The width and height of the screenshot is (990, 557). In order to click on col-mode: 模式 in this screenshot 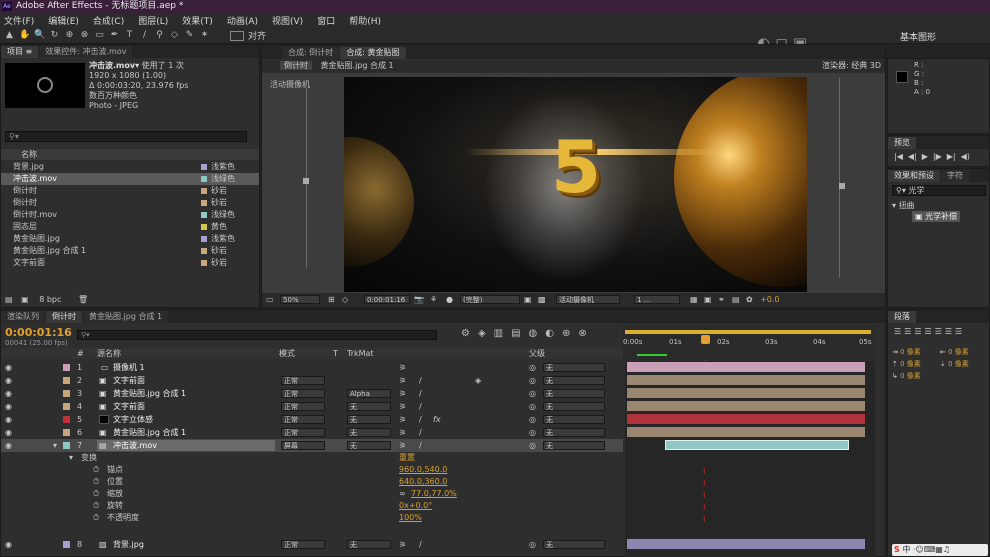, I will do `click(287, 353)`.